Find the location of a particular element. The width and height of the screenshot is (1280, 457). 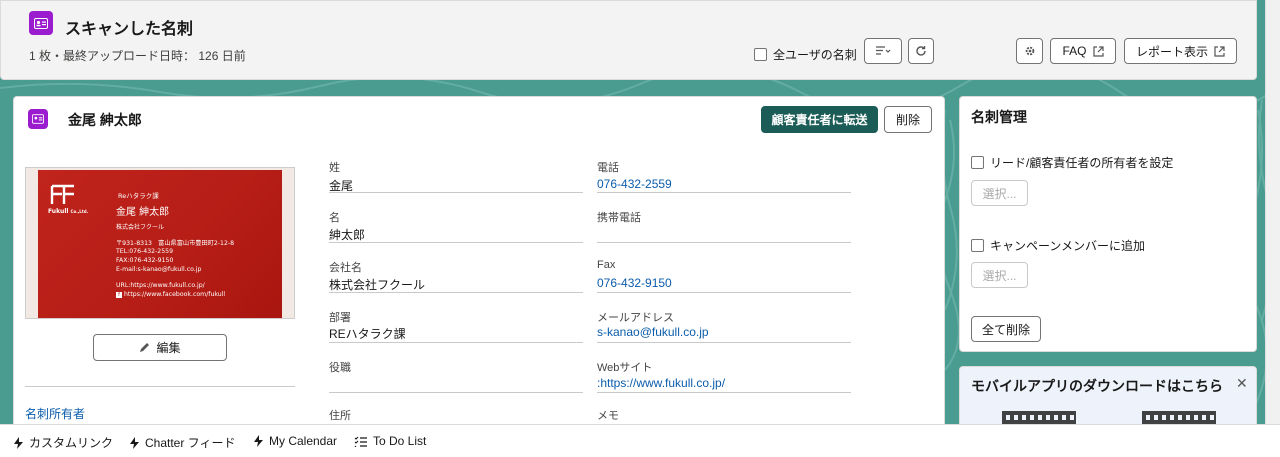

utility-item-label: カスタムリンク is located at coordinates (71, 443).